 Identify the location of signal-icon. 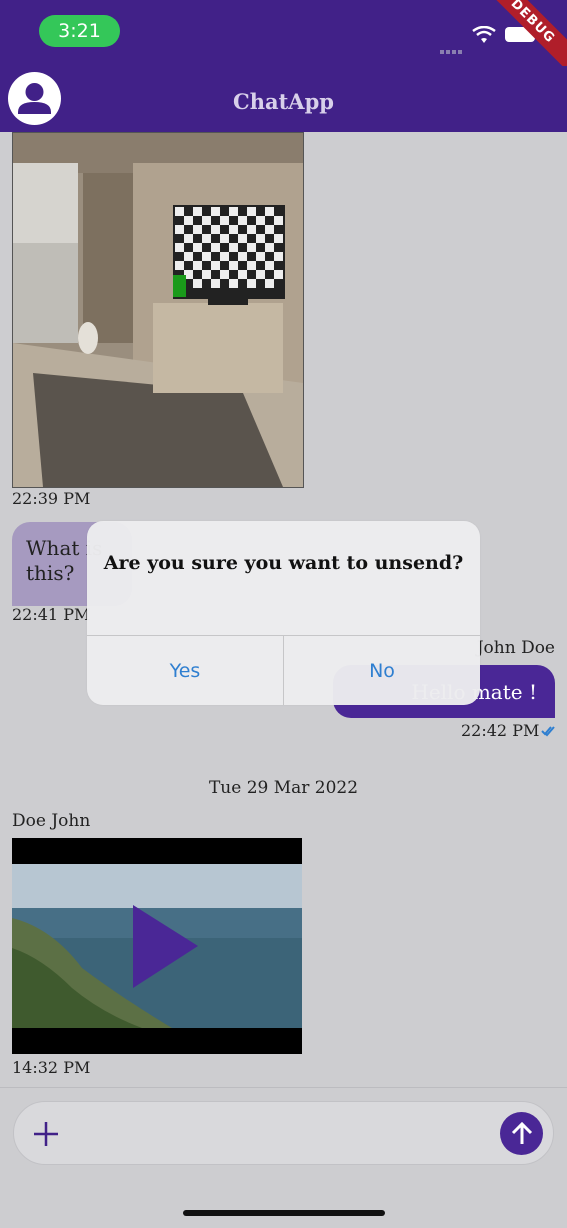
(452, 46).